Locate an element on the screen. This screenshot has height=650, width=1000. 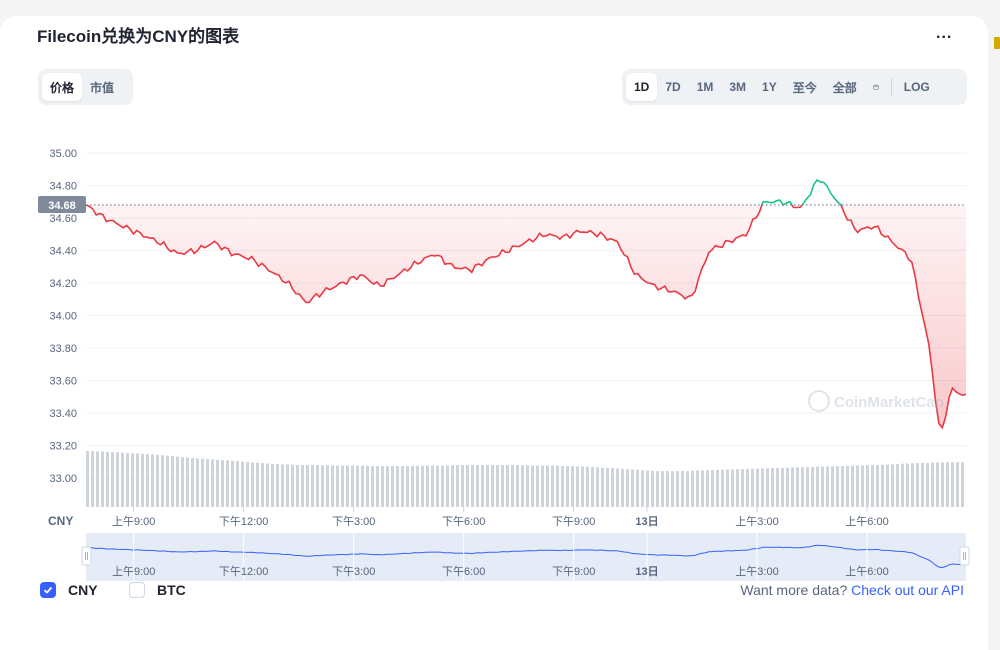
api-promo-text: Want more data? is located at coordinates (794, 590).